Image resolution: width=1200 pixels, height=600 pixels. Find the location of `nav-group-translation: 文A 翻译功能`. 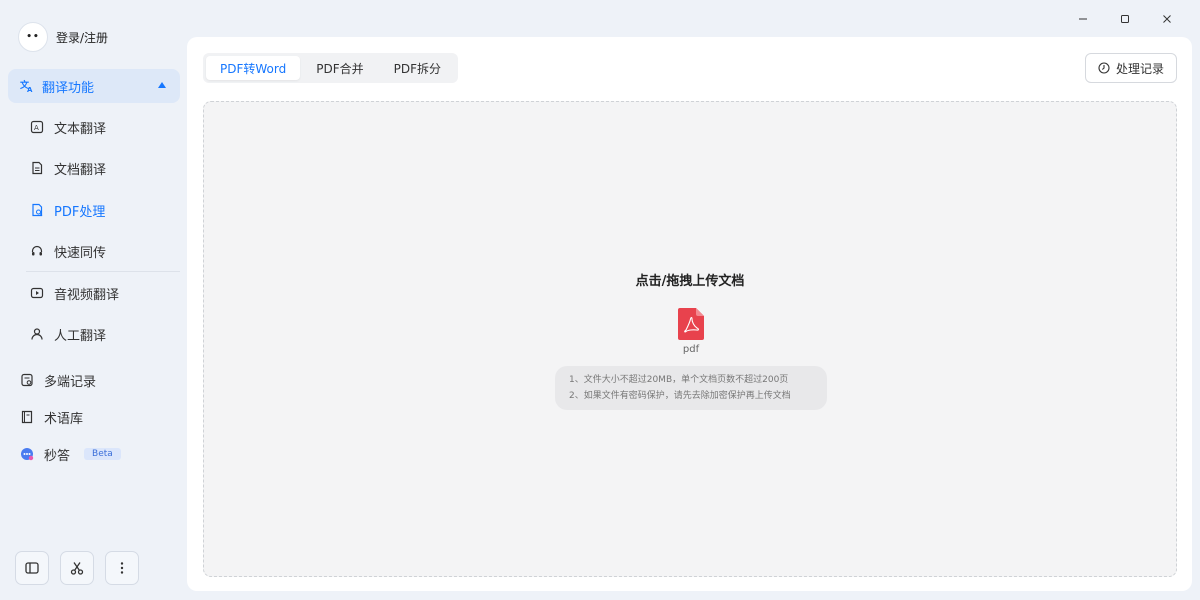

nav-group-translation: 文A 翻译功能 is located at coordinates (94, 86).